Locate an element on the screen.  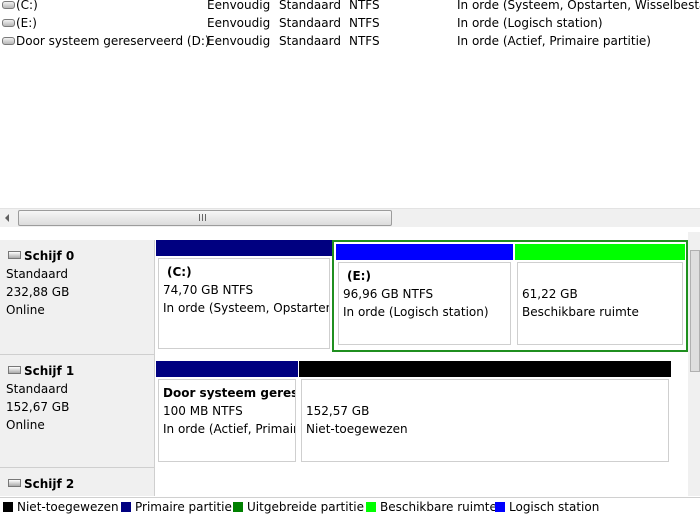
partition-title: (E:) is located at coordinates (359, 276).